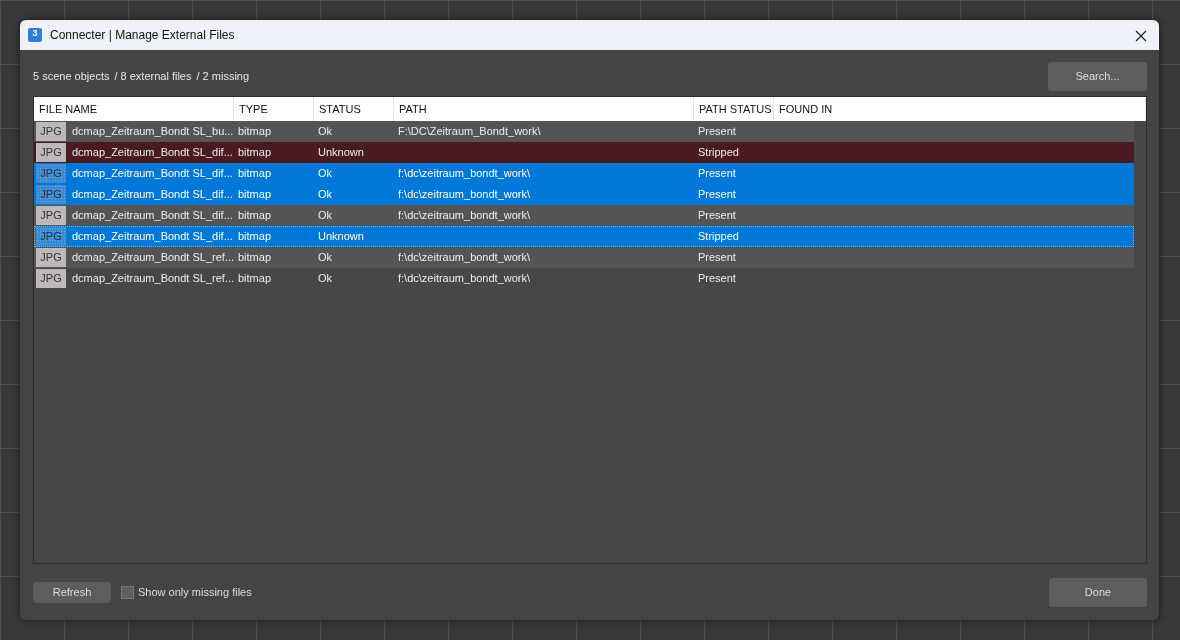 The image size is (1180, 640). Describe the element at coordinates (142, 35) in the screenshot. I see `window-title: Connecter | Manage External Files` at that location.